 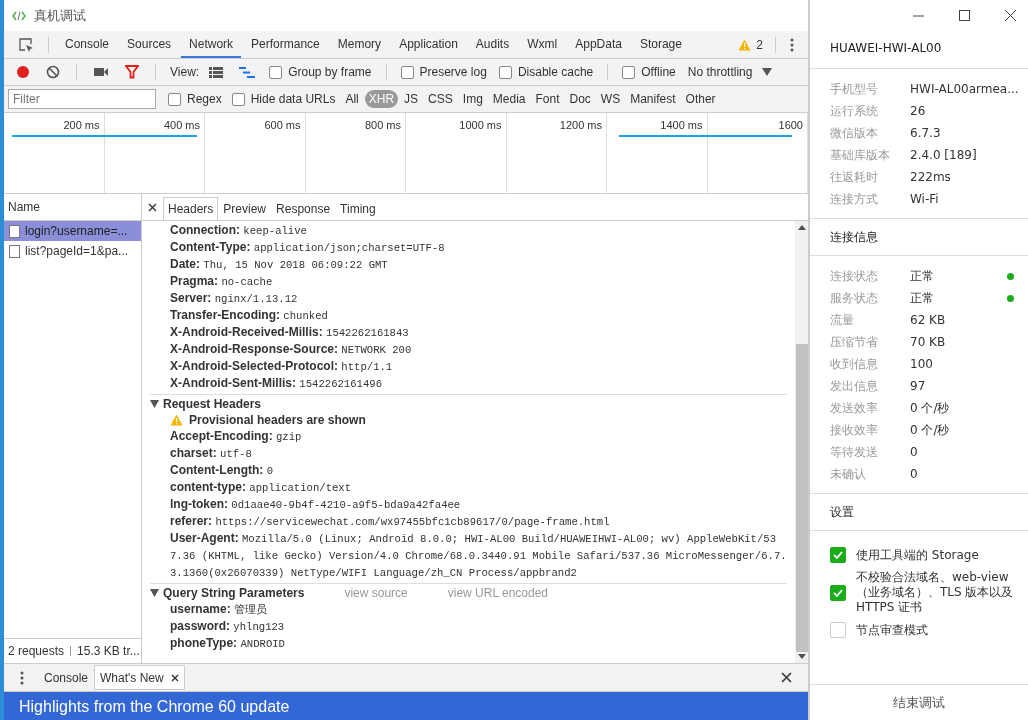 I want to click on type-filter: Media, so click(x=509, y=99).